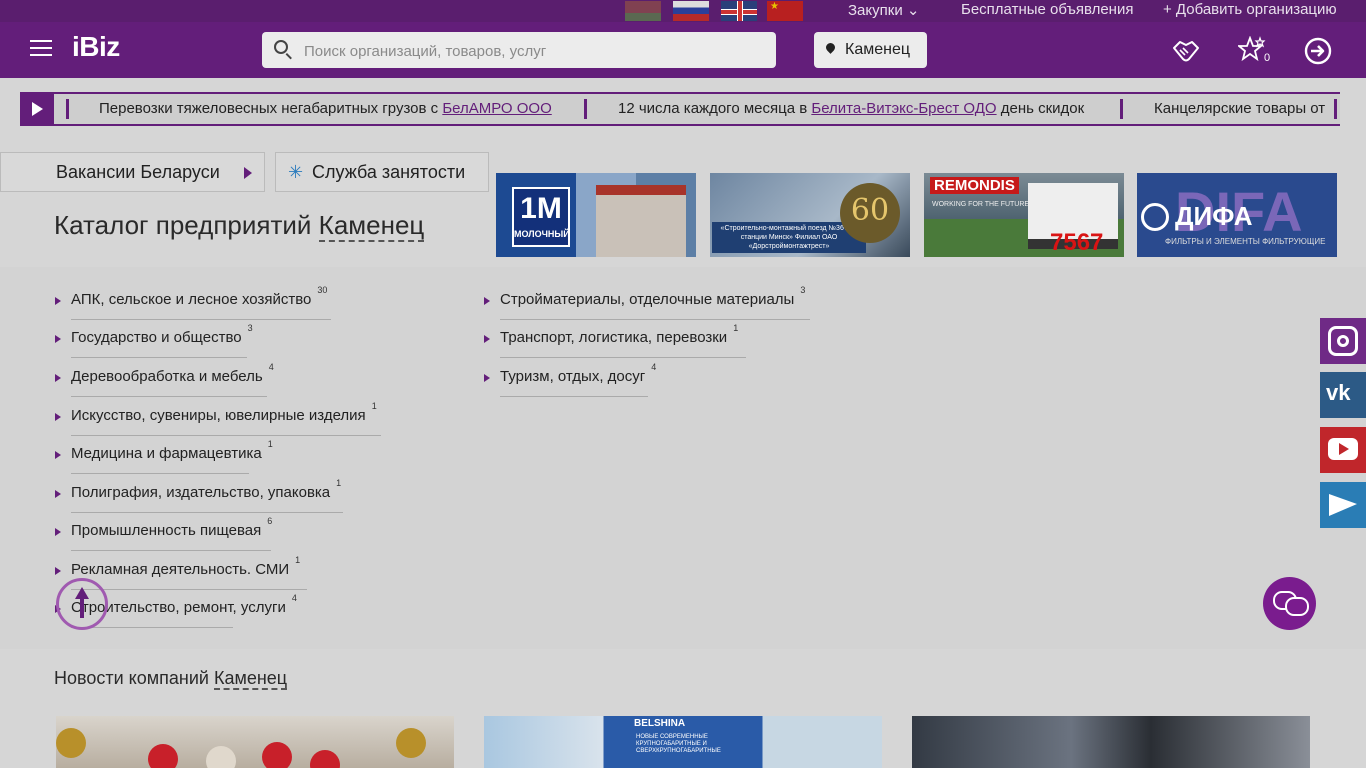  I want to click on header: iBiz Каменец 0, so click(683, 50).